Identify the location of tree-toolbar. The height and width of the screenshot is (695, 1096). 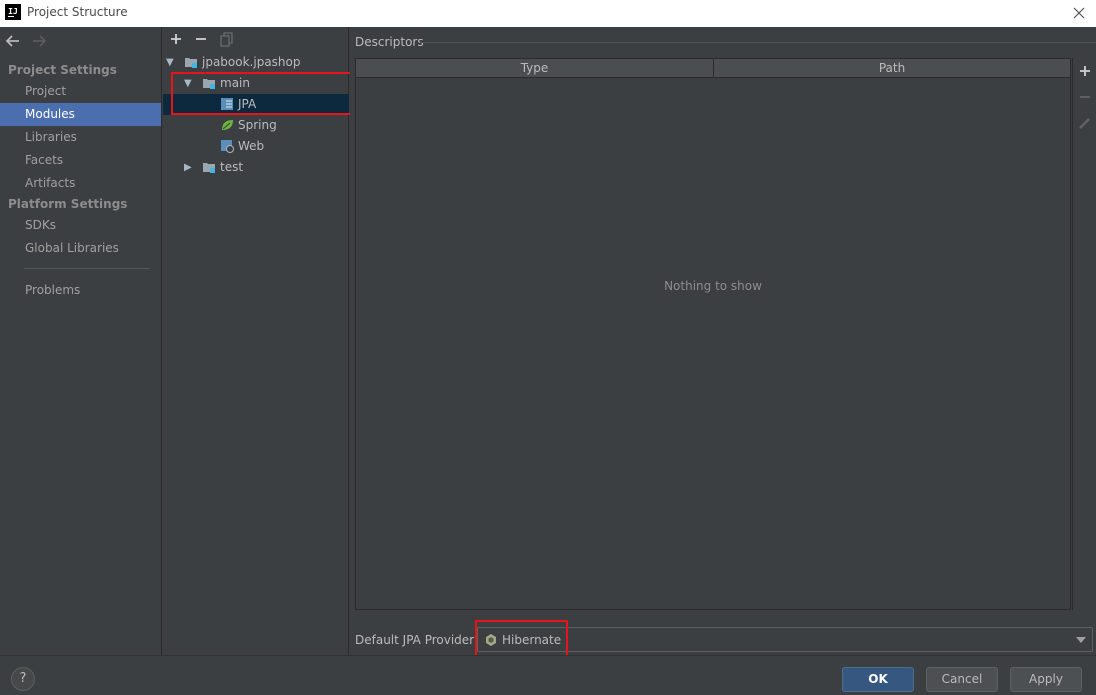
(256, 39).